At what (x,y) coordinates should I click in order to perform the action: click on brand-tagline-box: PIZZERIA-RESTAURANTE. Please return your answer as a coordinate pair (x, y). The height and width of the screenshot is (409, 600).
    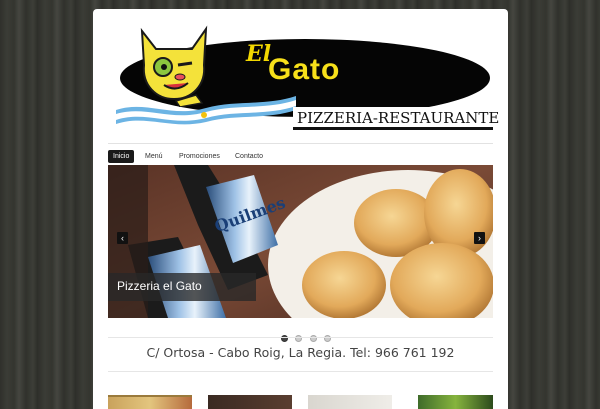
    Looking at the image, I should click on (396, 119).